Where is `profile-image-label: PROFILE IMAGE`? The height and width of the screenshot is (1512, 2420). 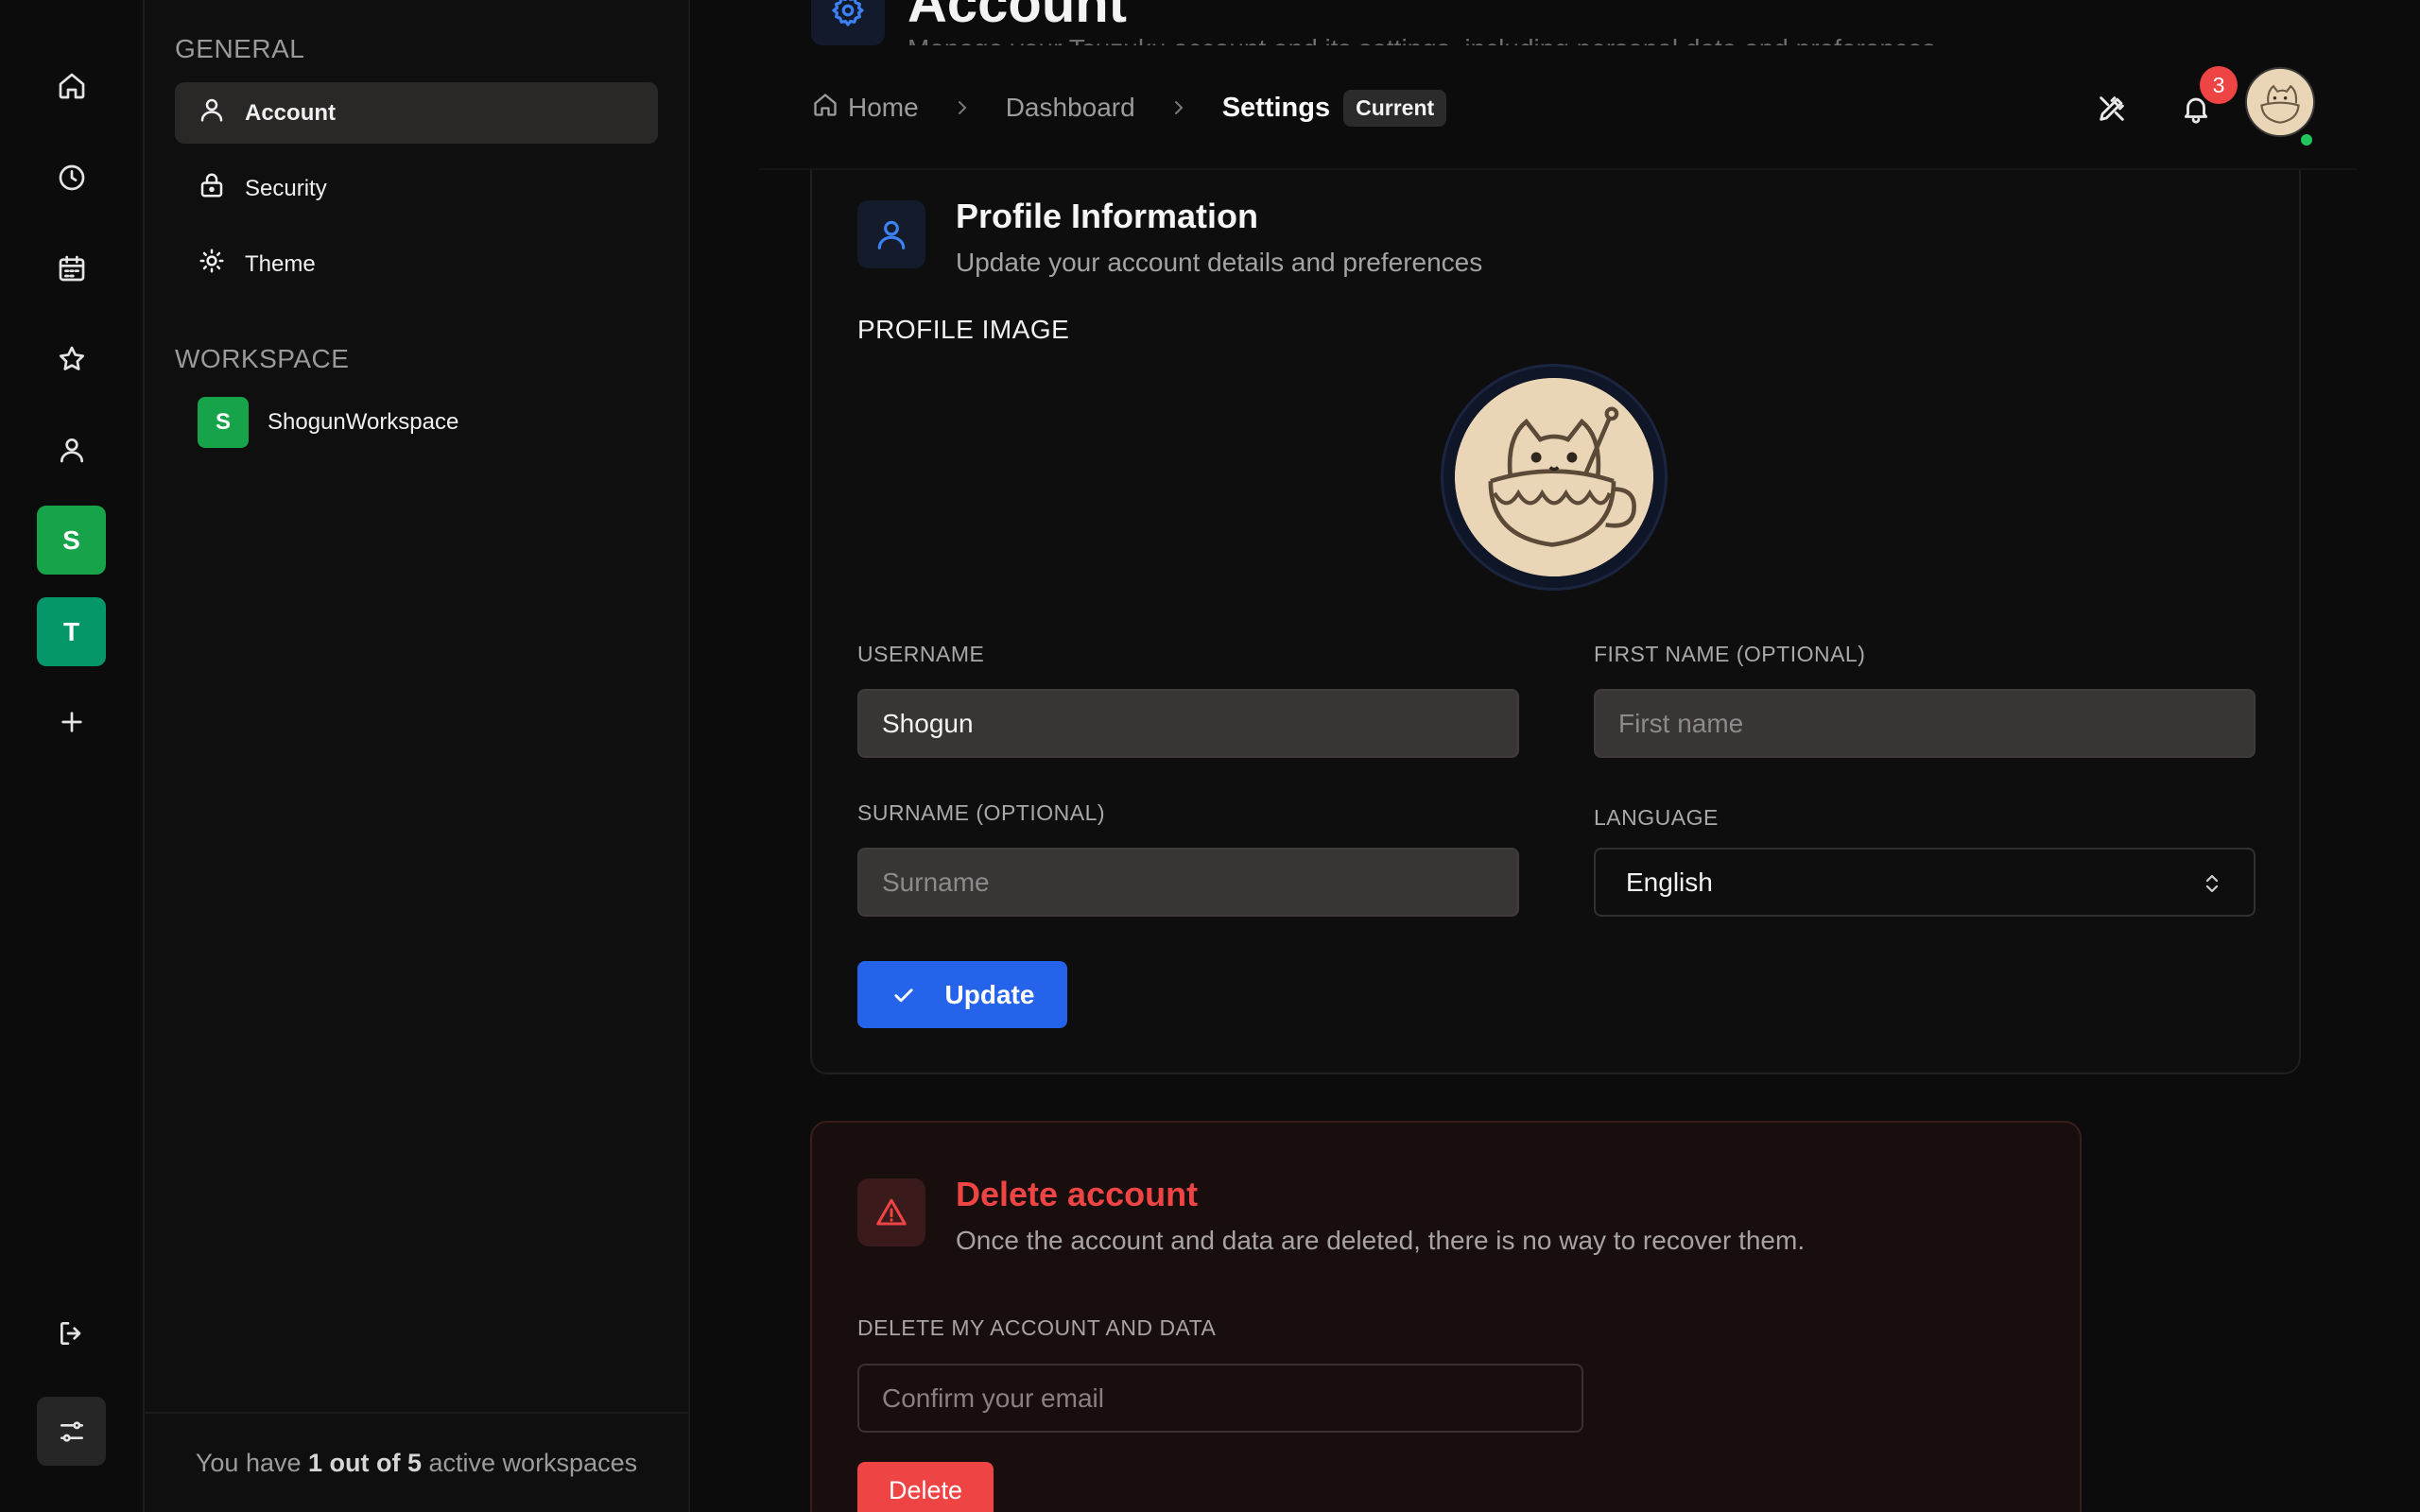
profile-image-label: PROFILE IMAGE is located at coordinates (963, 329).